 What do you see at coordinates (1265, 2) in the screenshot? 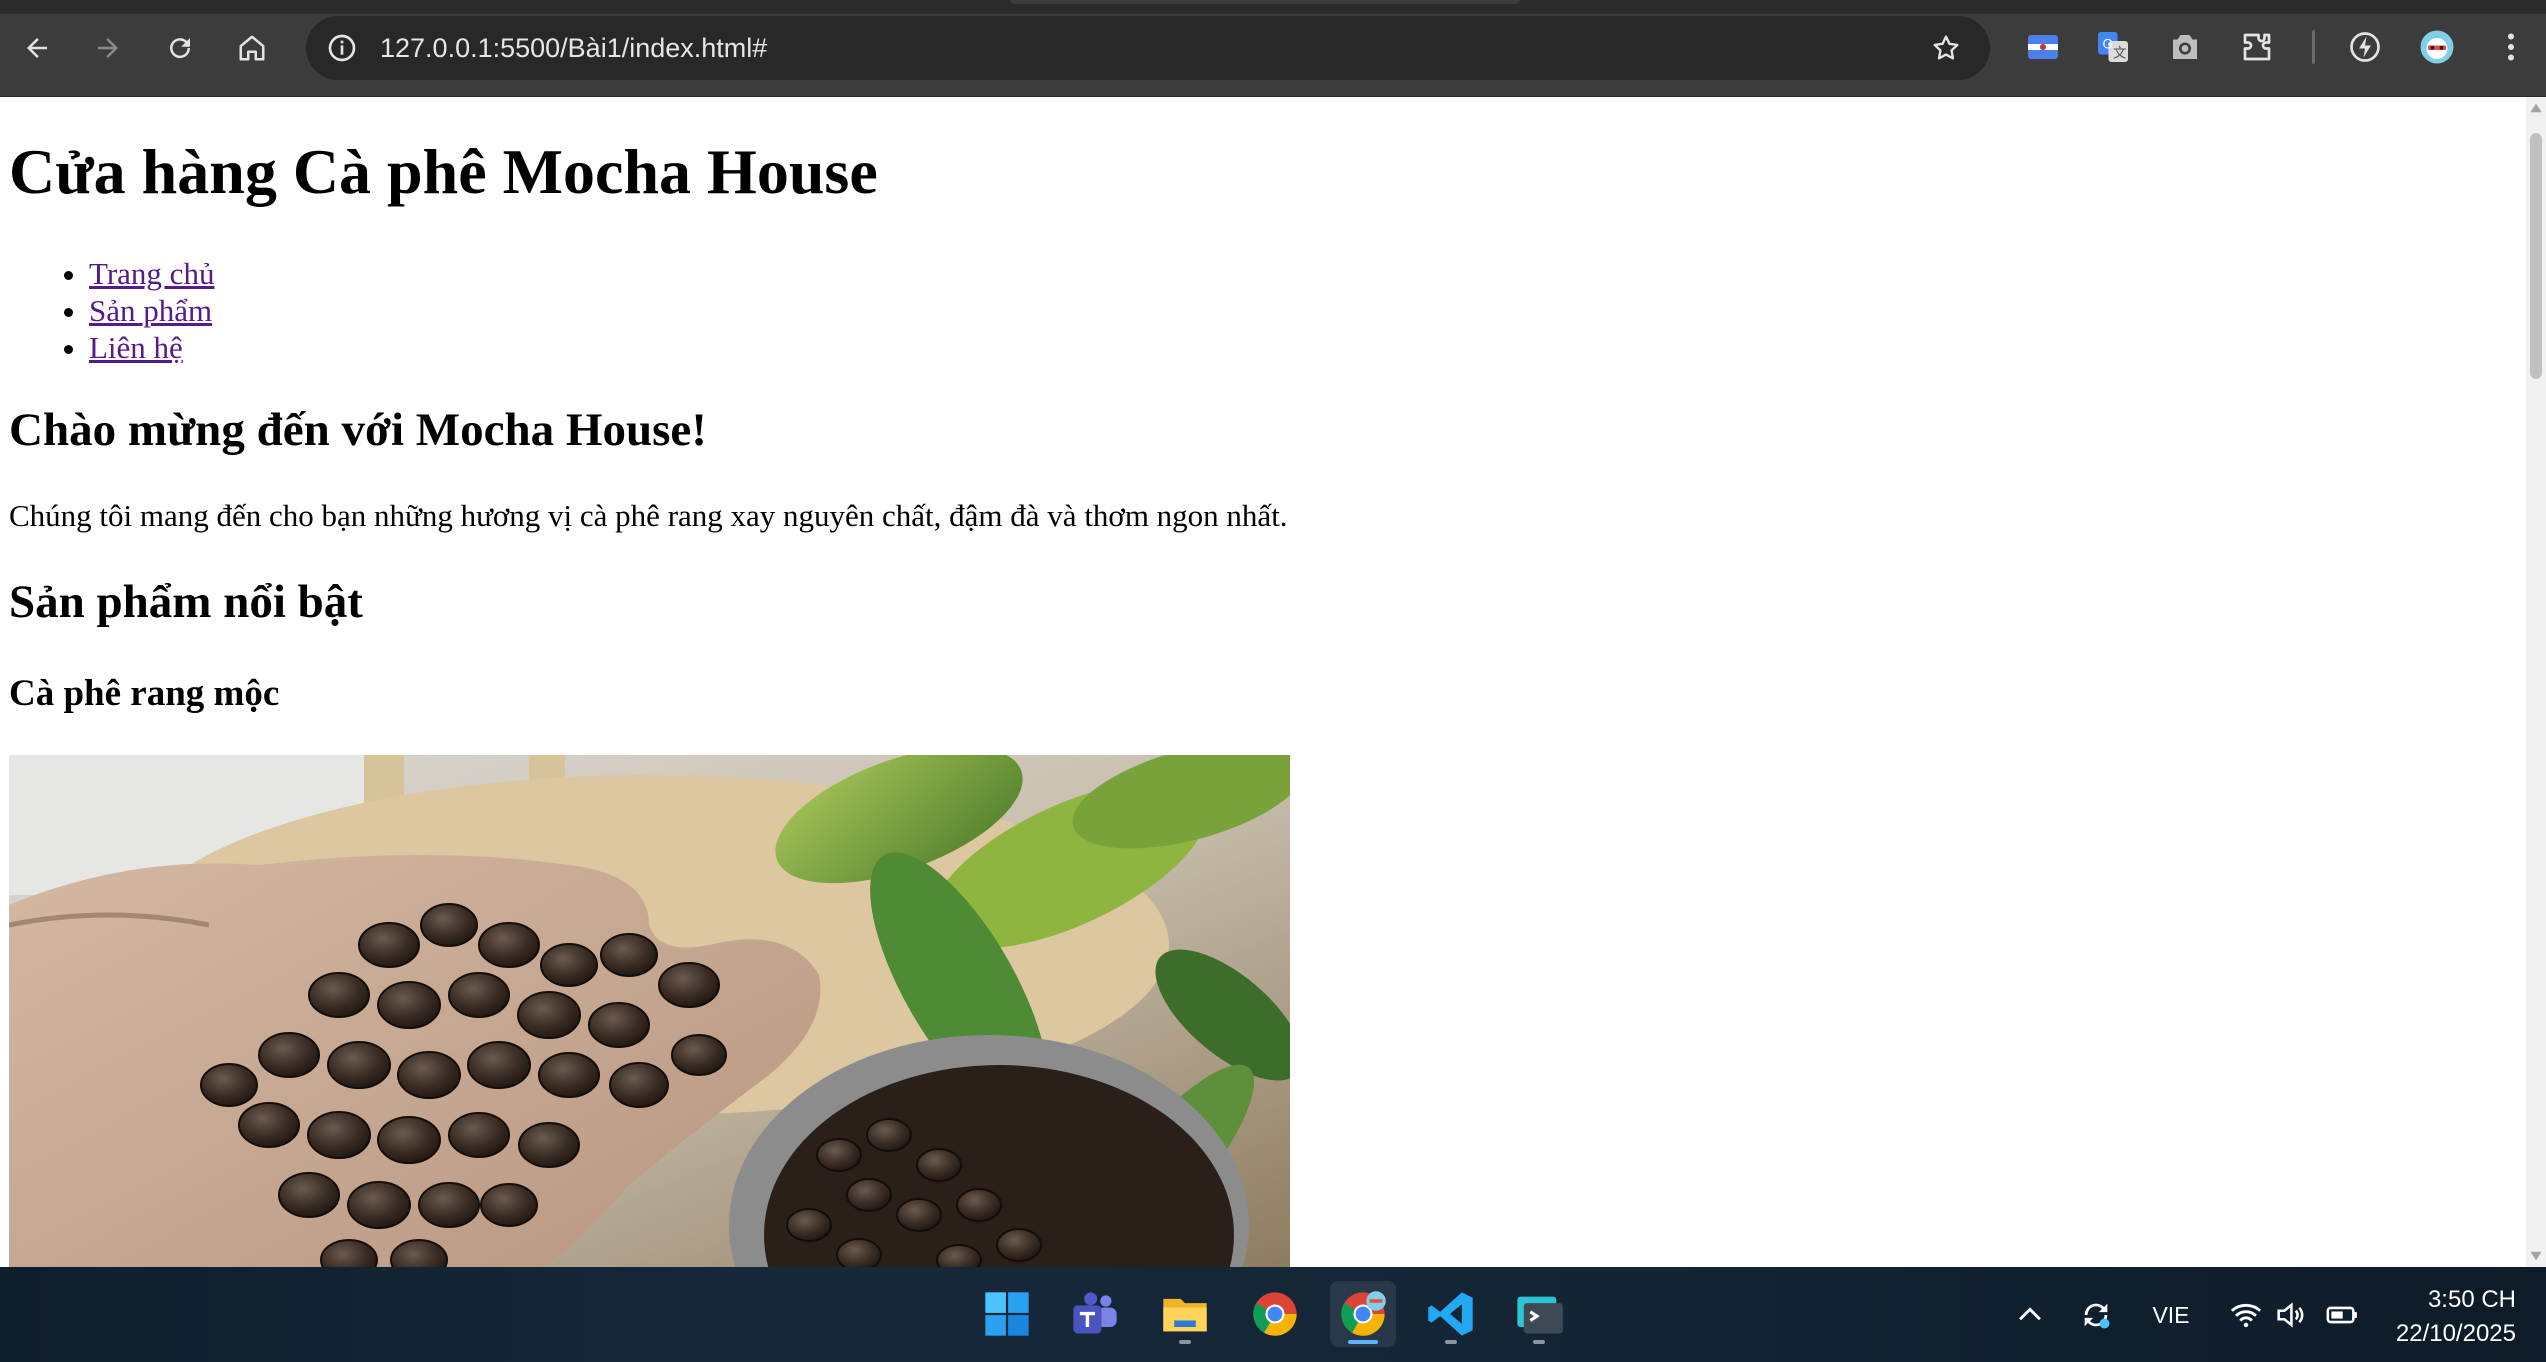
I see `active-tab-edge` at bounding box center [1265, 2].